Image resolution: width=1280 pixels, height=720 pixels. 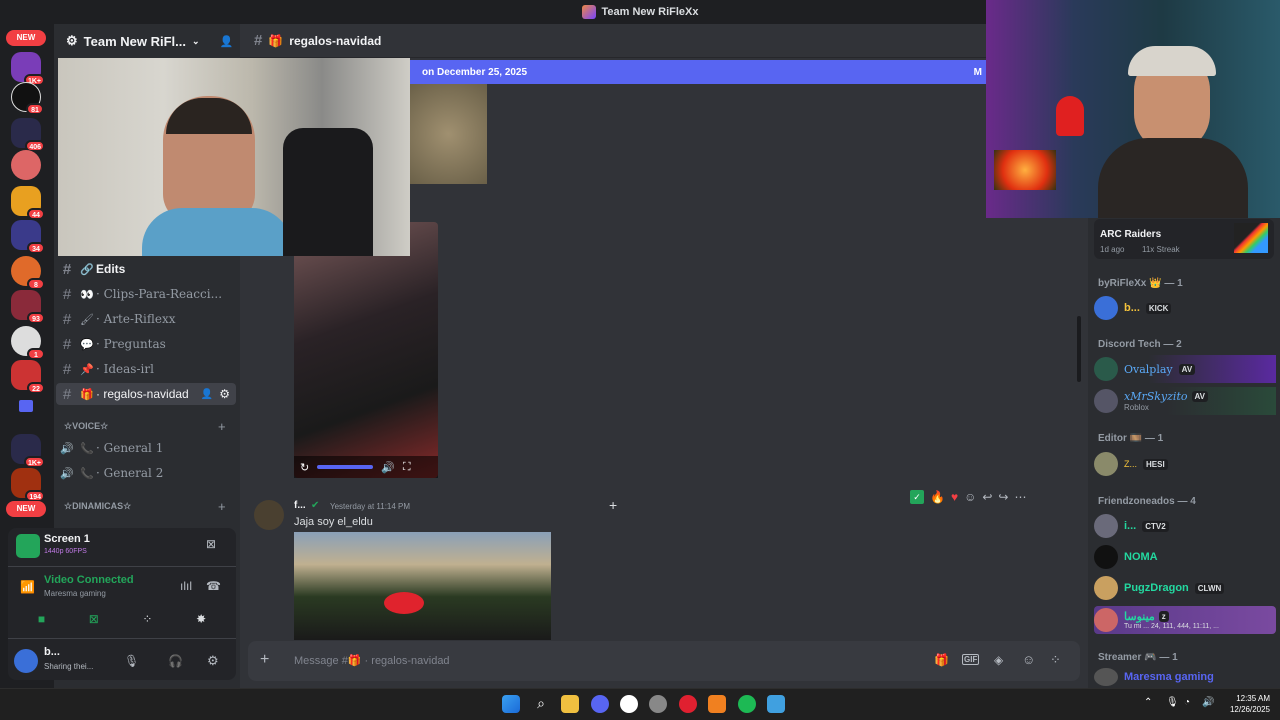 I want to click on folder-icon, so click(x=26, y=406).